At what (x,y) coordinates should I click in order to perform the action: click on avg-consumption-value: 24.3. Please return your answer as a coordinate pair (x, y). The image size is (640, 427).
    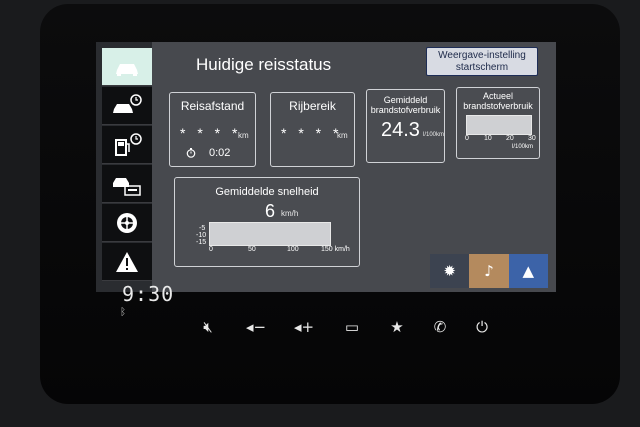
    Looking at the image, I should click on (400, 130).